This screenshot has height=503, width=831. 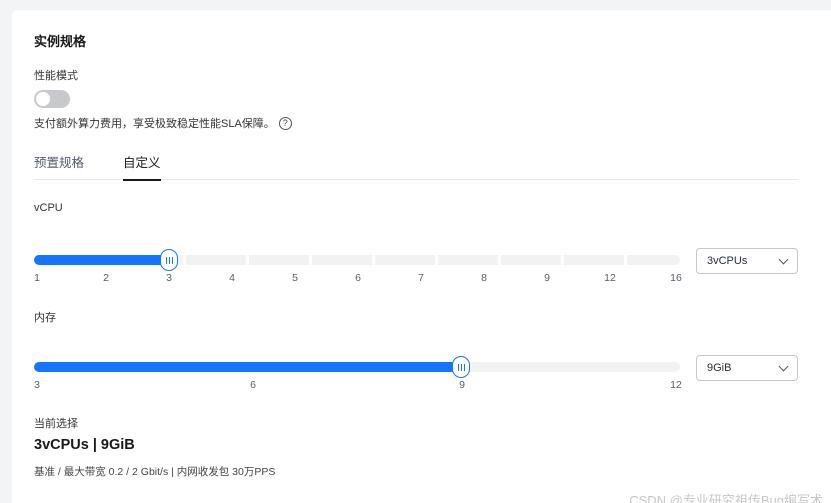 What do you see at coordinates (106, 278) in the screenshot?
I see `vcpu-tick-label: 2` at bounding box center [106, 278].